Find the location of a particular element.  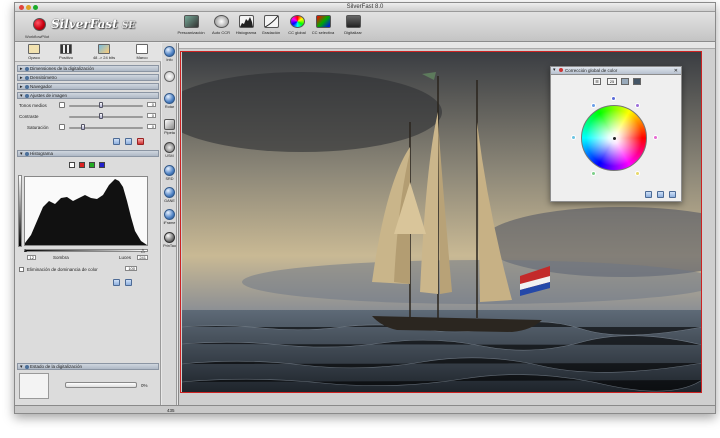

saturation-slider-knob is located at coordinates (83, 127).